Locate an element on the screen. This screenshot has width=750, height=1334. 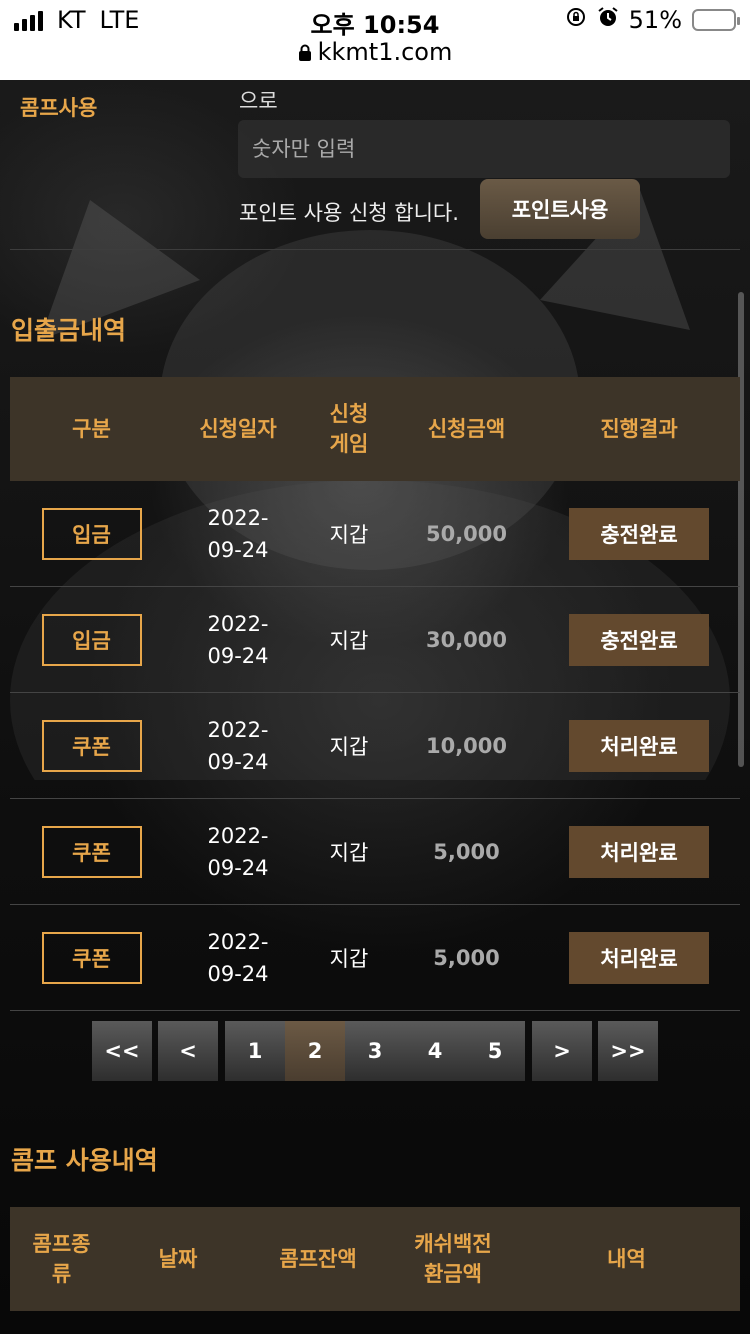
amount-cell: 10,000 is located at coordinates (466, 746).